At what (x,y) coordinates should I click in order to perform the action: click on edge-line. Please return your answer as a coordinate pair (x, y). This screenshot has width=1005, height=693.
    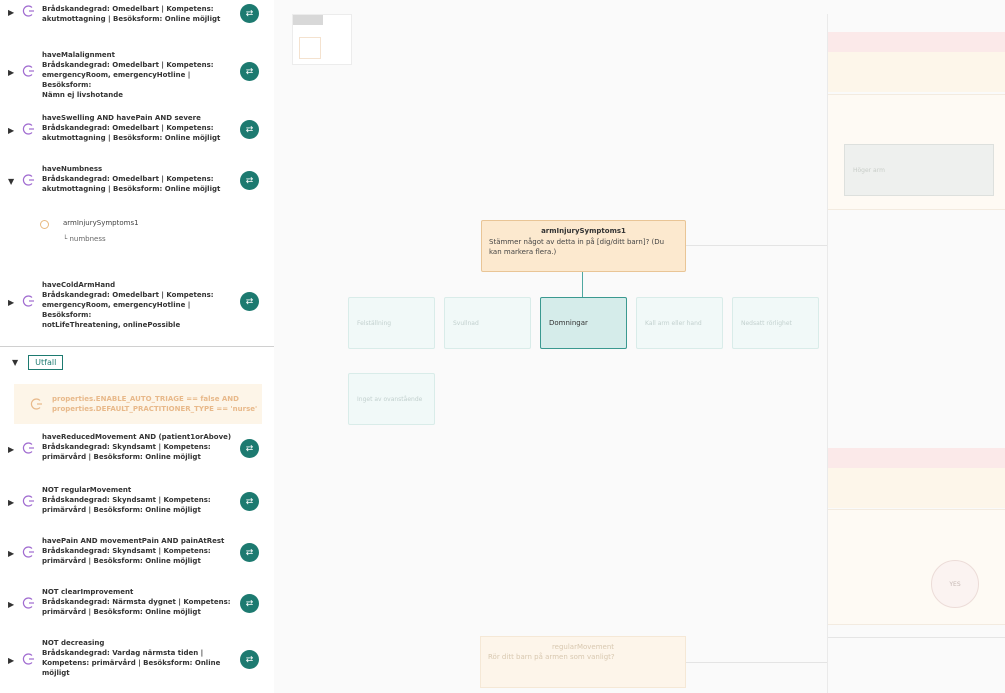
    Looking at the image, I should click on (582, 285).